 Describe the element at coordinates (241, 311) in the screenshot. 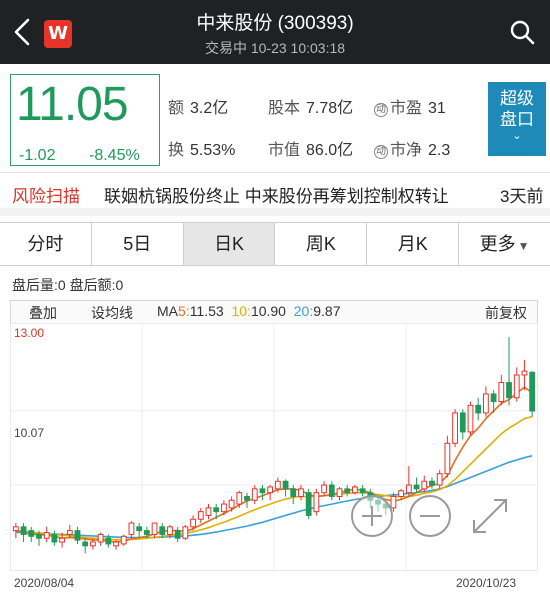

I see `ma10-label: 10:` at that location.